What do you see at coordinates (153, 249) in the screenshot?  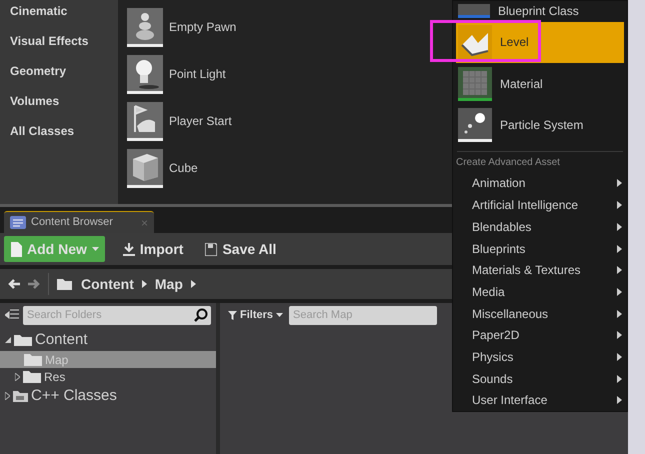 I see `toolbar-button: Import` at bounding box center [153, 249].